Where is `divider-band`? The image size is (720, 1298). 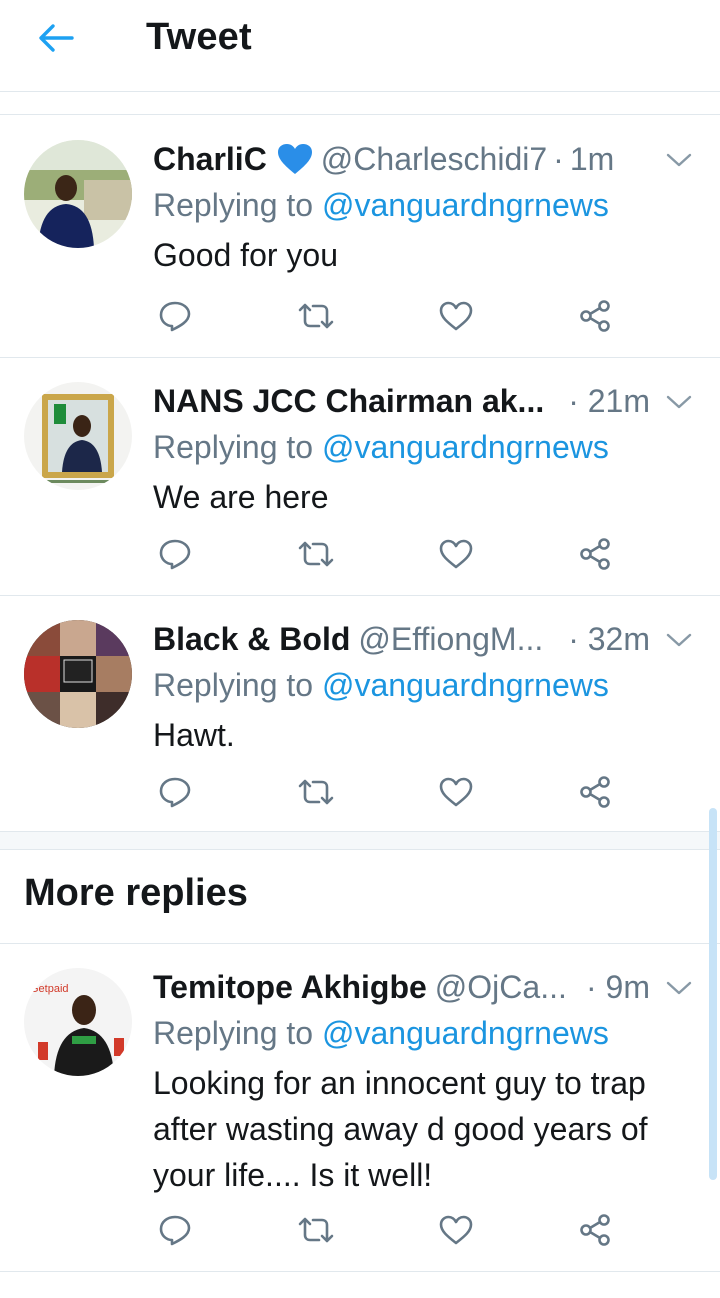
divider-band is located at coordinates (360, 104).